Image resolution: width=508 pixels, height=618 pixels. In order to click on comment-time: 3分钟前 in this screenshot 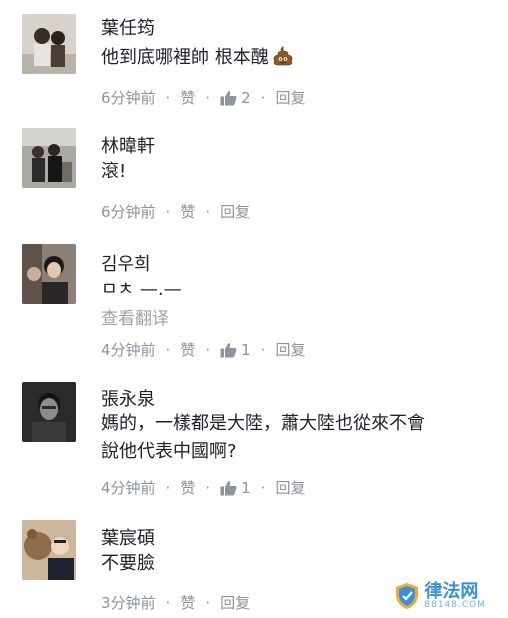, I will do `click(128, 603)`.